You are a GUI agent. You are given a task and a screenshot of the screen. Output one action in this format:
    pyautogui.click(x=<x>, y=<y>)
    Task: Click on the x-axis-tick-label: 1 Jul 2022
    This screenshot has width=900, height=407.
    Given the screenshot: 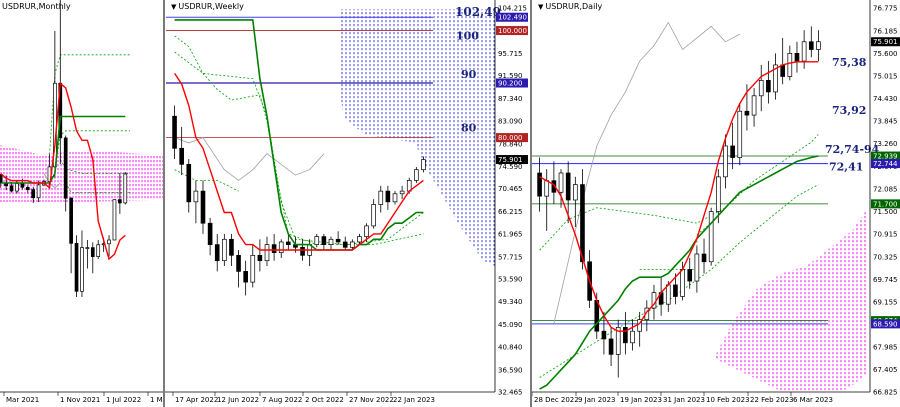 What is the action you would take?
    pyautogui.click(x=123, y=400)
    